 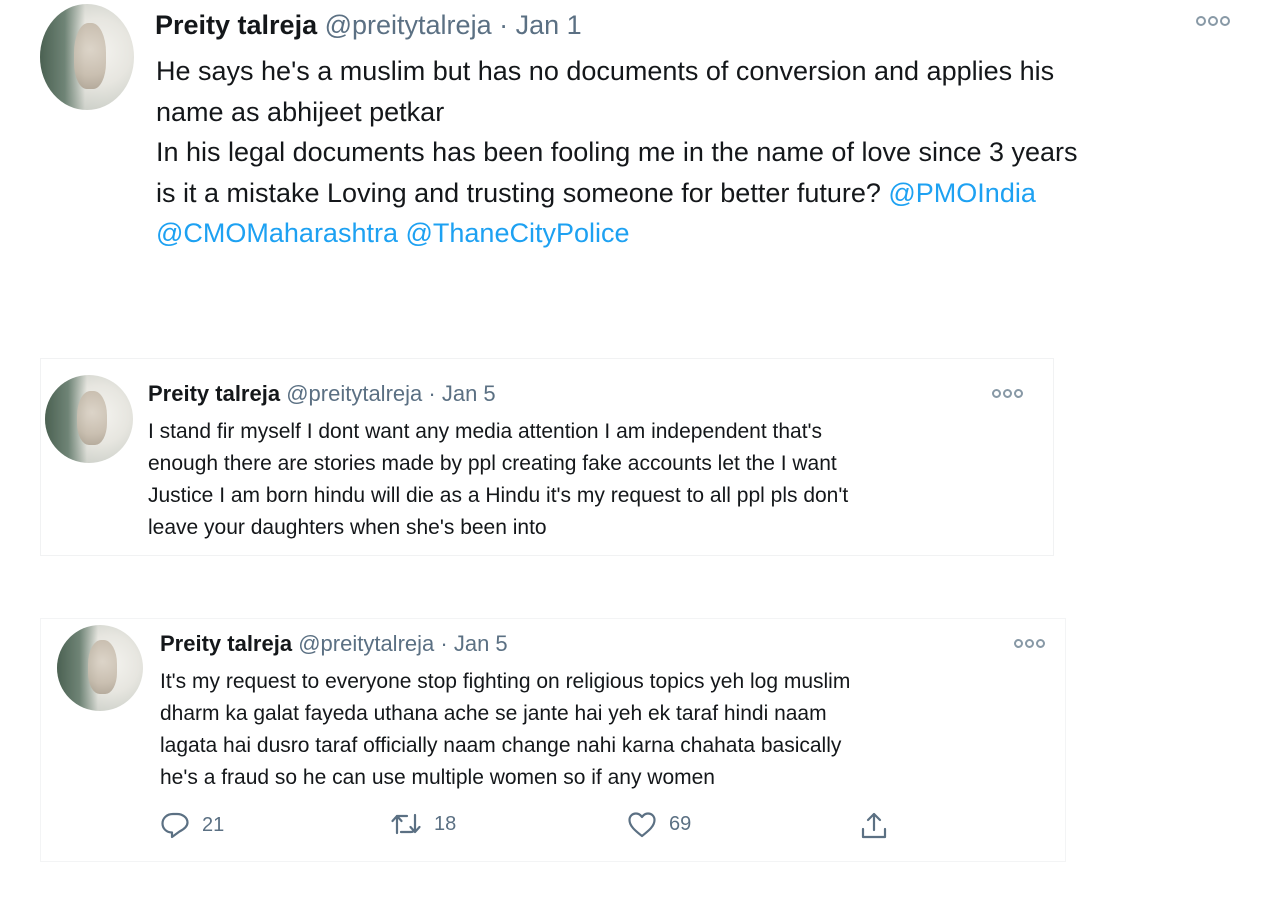 What do you see at coordinates (642, 825) in the screenshot?
I see `heart-icon` at bounding box center [642, 825].